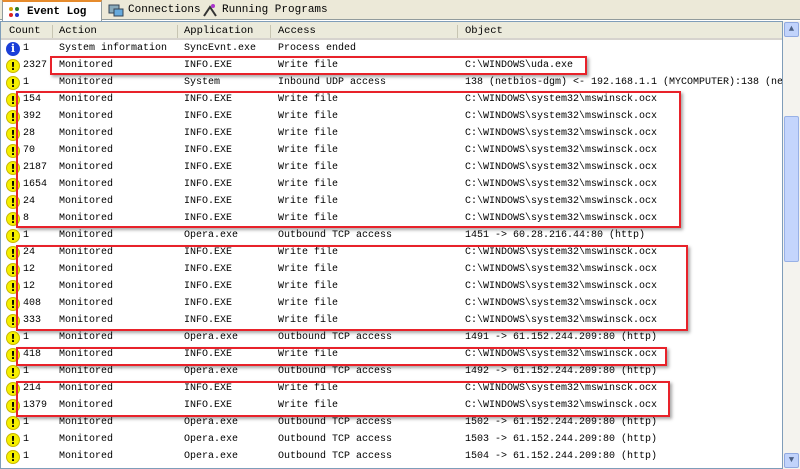 Image resolution: width=800 pixels, height=469 pixels. Describe the element at coordinates (116, 10) in the screenshot. I see `connections-icon` at that location.